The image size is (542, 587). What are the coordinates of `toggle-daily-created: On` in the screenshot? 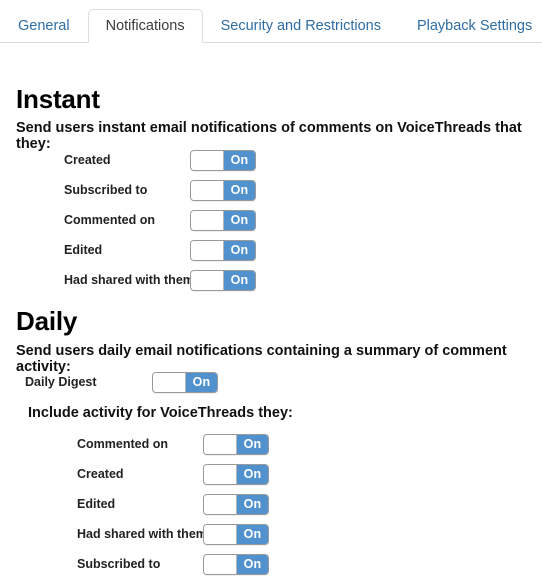 It's located at (236, 474).